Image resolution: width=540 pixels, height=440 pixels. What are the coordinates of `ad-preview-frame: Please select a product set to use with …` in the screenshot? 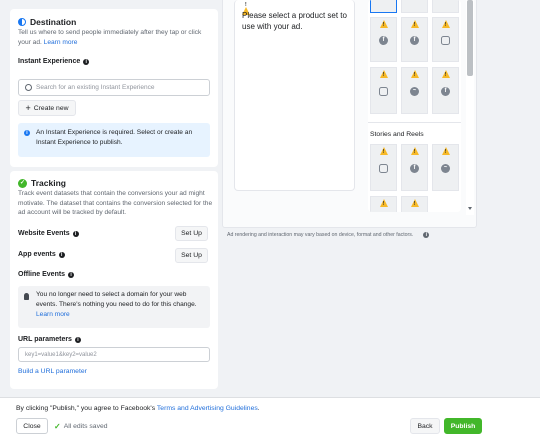 It's located at (294, 95).